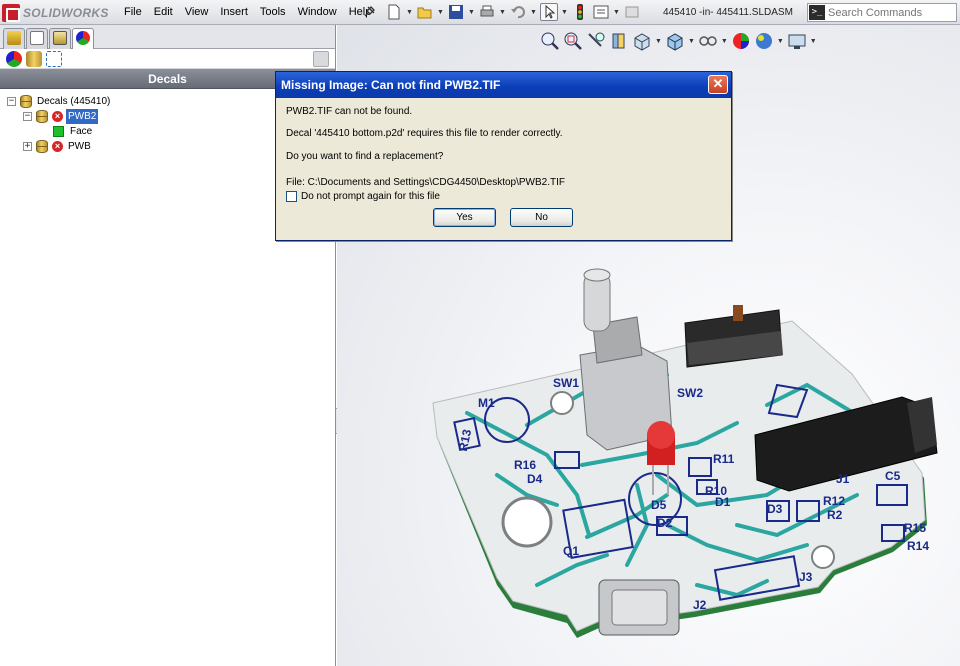 The height and width of the screenshot is (666, 960). What do you see at coordinates (471, 12) in the screenshot?
I see `save-dropdown-icon: ▼` at bounding box center [471, 12].